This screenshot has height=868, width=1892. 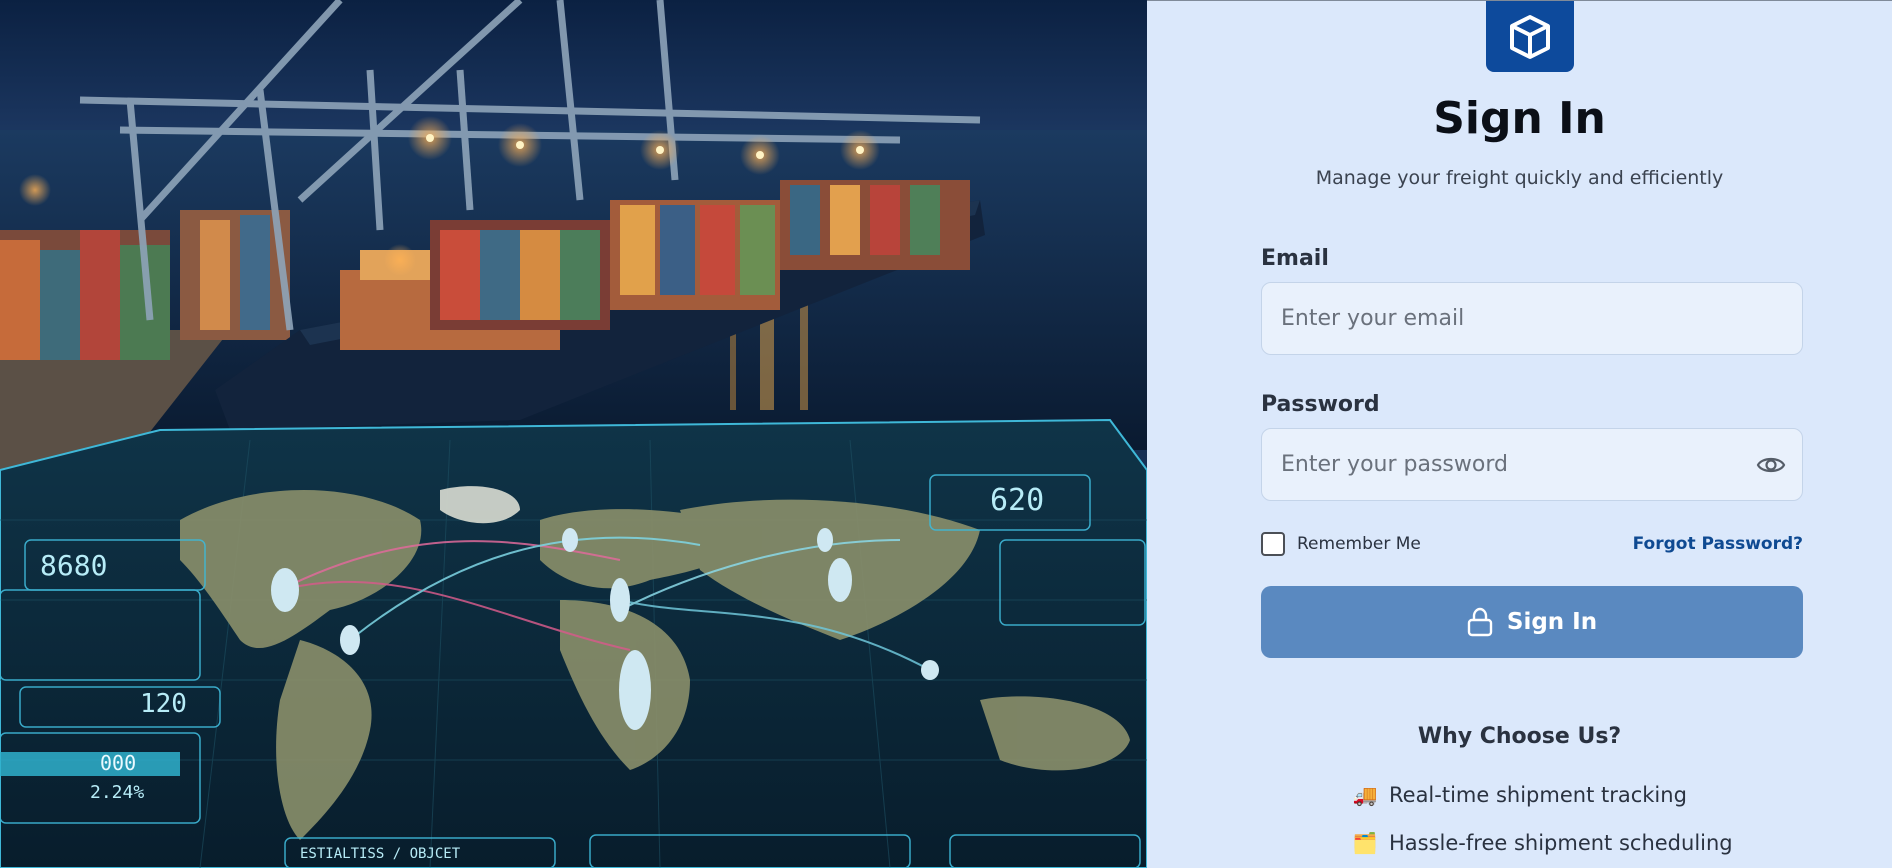 What do you see at coordinates (1519, 736) in the screenshot?
I see `why-choose-us-heading: Why Choose Us?` at bounding box center [1519, 736].